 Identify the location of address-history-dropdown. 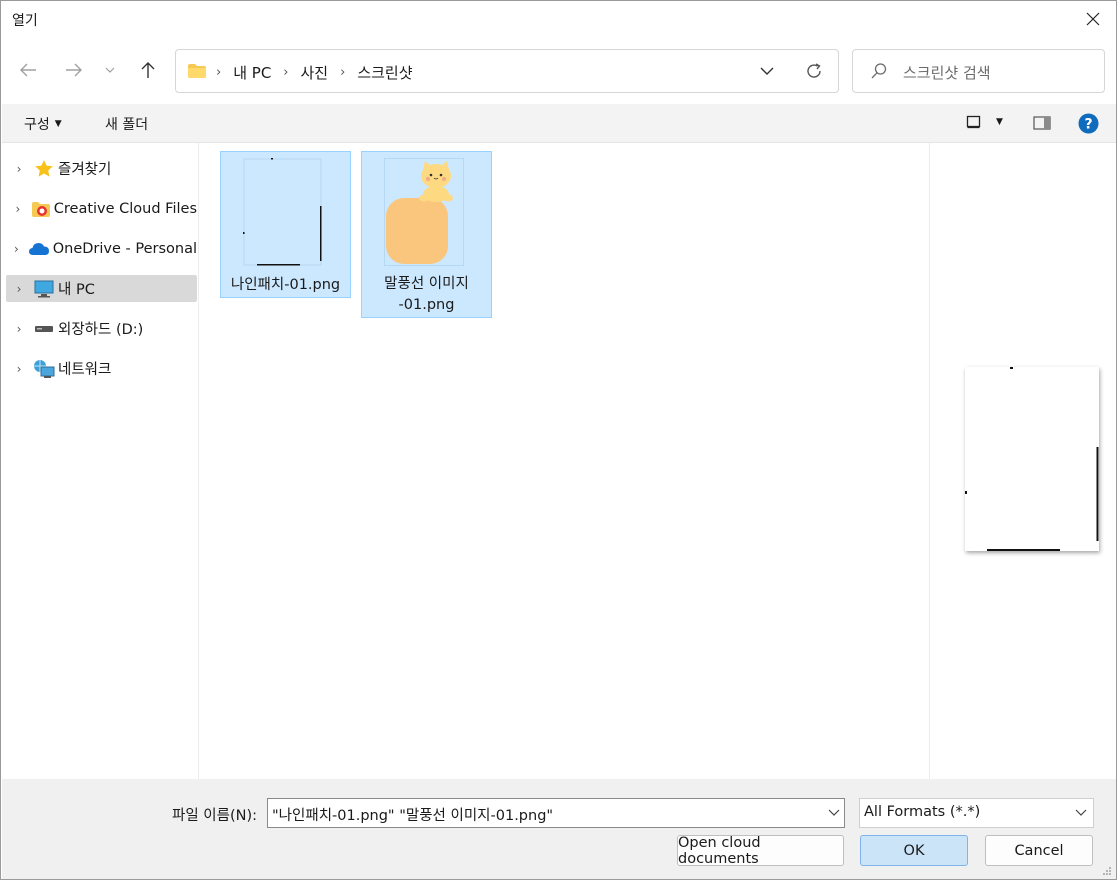
(767, 73).